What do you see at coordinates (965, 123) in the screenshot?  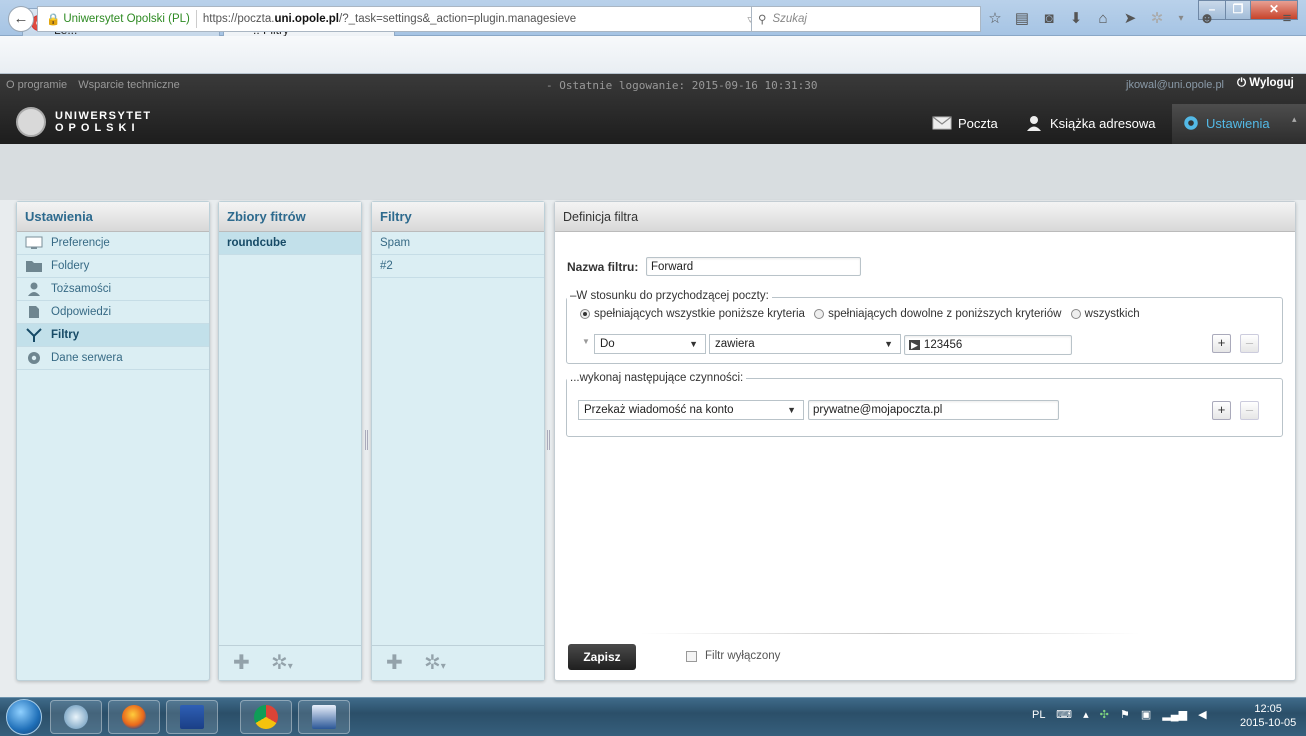 I see `nav-mail: Poczta` at bounding box center [965, 123].